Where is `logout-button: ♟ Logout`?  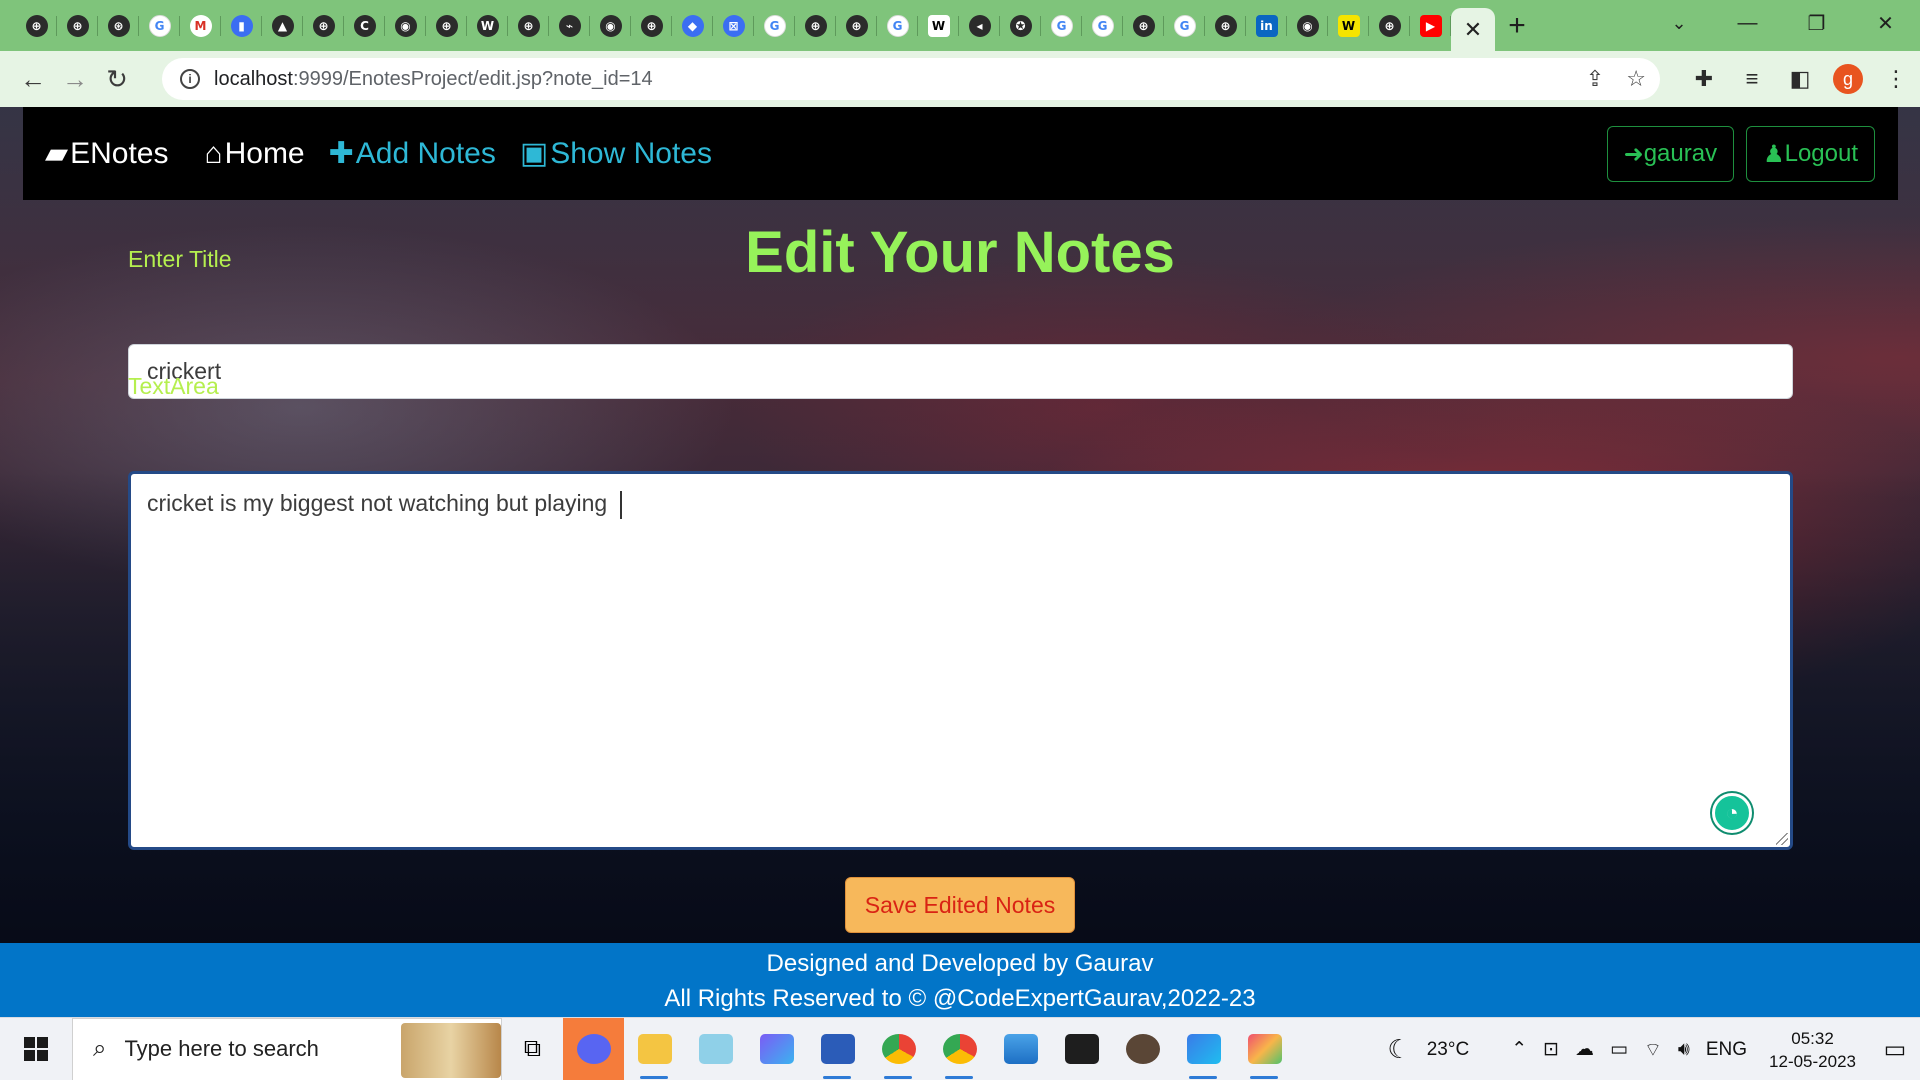 logout-button: ♟ Logout is located at coordinates (1810, 154).